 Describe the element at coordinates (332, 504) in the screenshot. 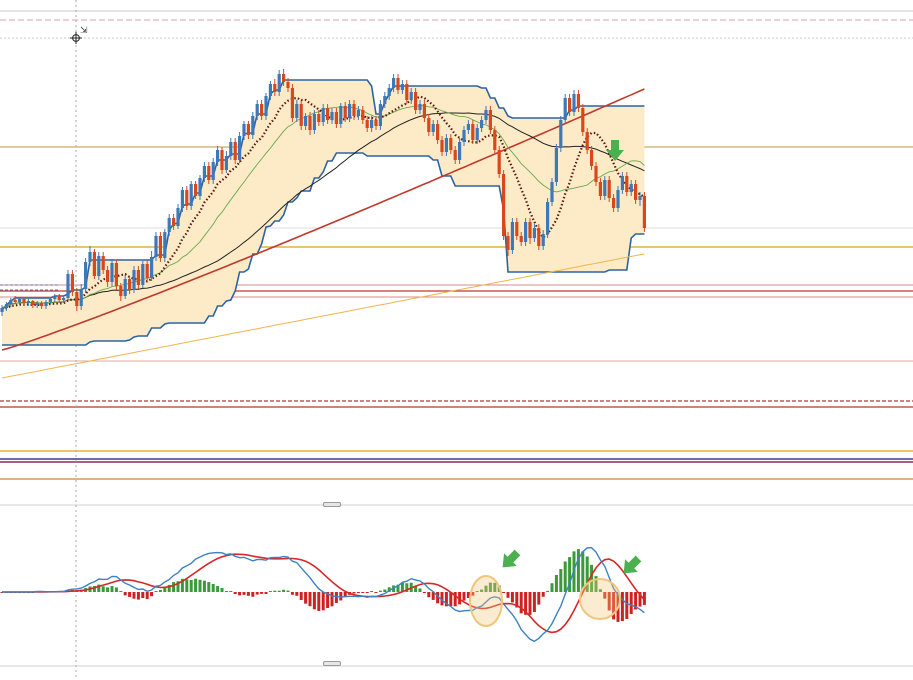

I see `pane-divider-handle` at that location.